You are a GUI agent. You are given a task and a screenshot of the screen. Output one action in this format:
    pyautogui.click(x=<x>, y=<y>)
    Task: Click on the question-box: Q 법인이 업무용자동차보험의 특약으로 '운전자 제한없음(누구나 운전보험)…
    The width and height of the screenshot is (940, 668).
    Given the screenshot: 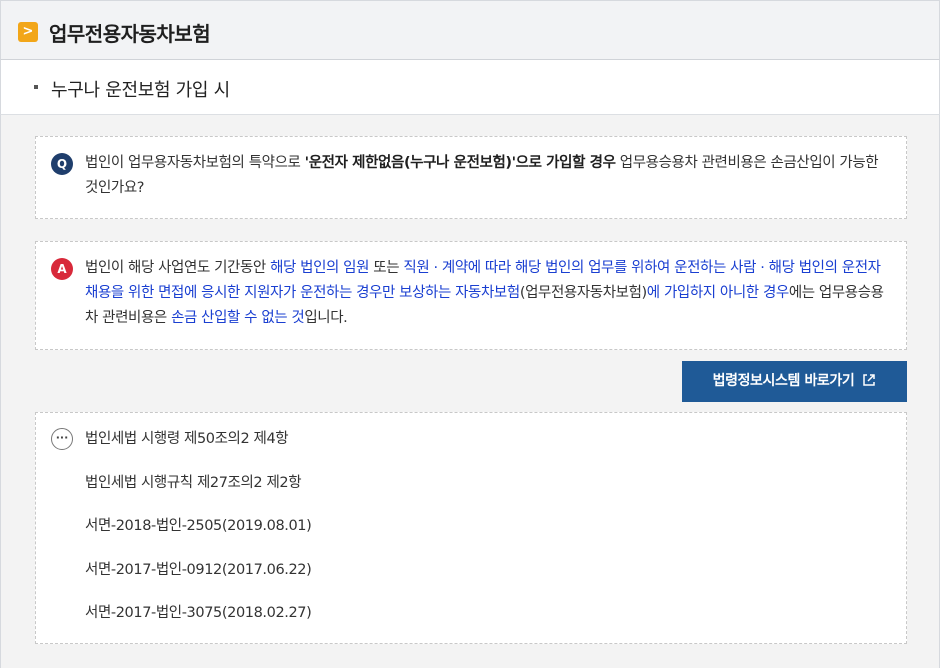 What is the action you would take?
    pyautogui.click(x=471, y=177)
    